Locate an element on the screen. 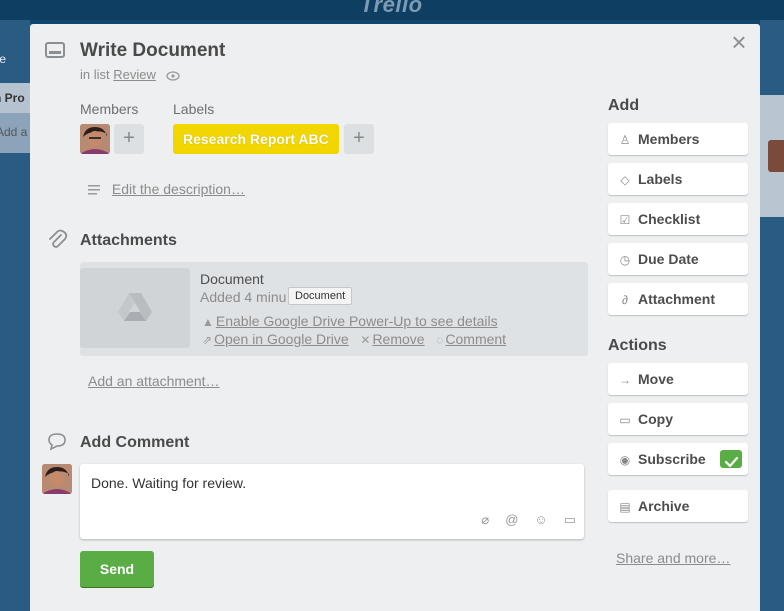 The width and height of the screenshot is (784, 611). tooltip: Document is located at coordinates (320, 296).